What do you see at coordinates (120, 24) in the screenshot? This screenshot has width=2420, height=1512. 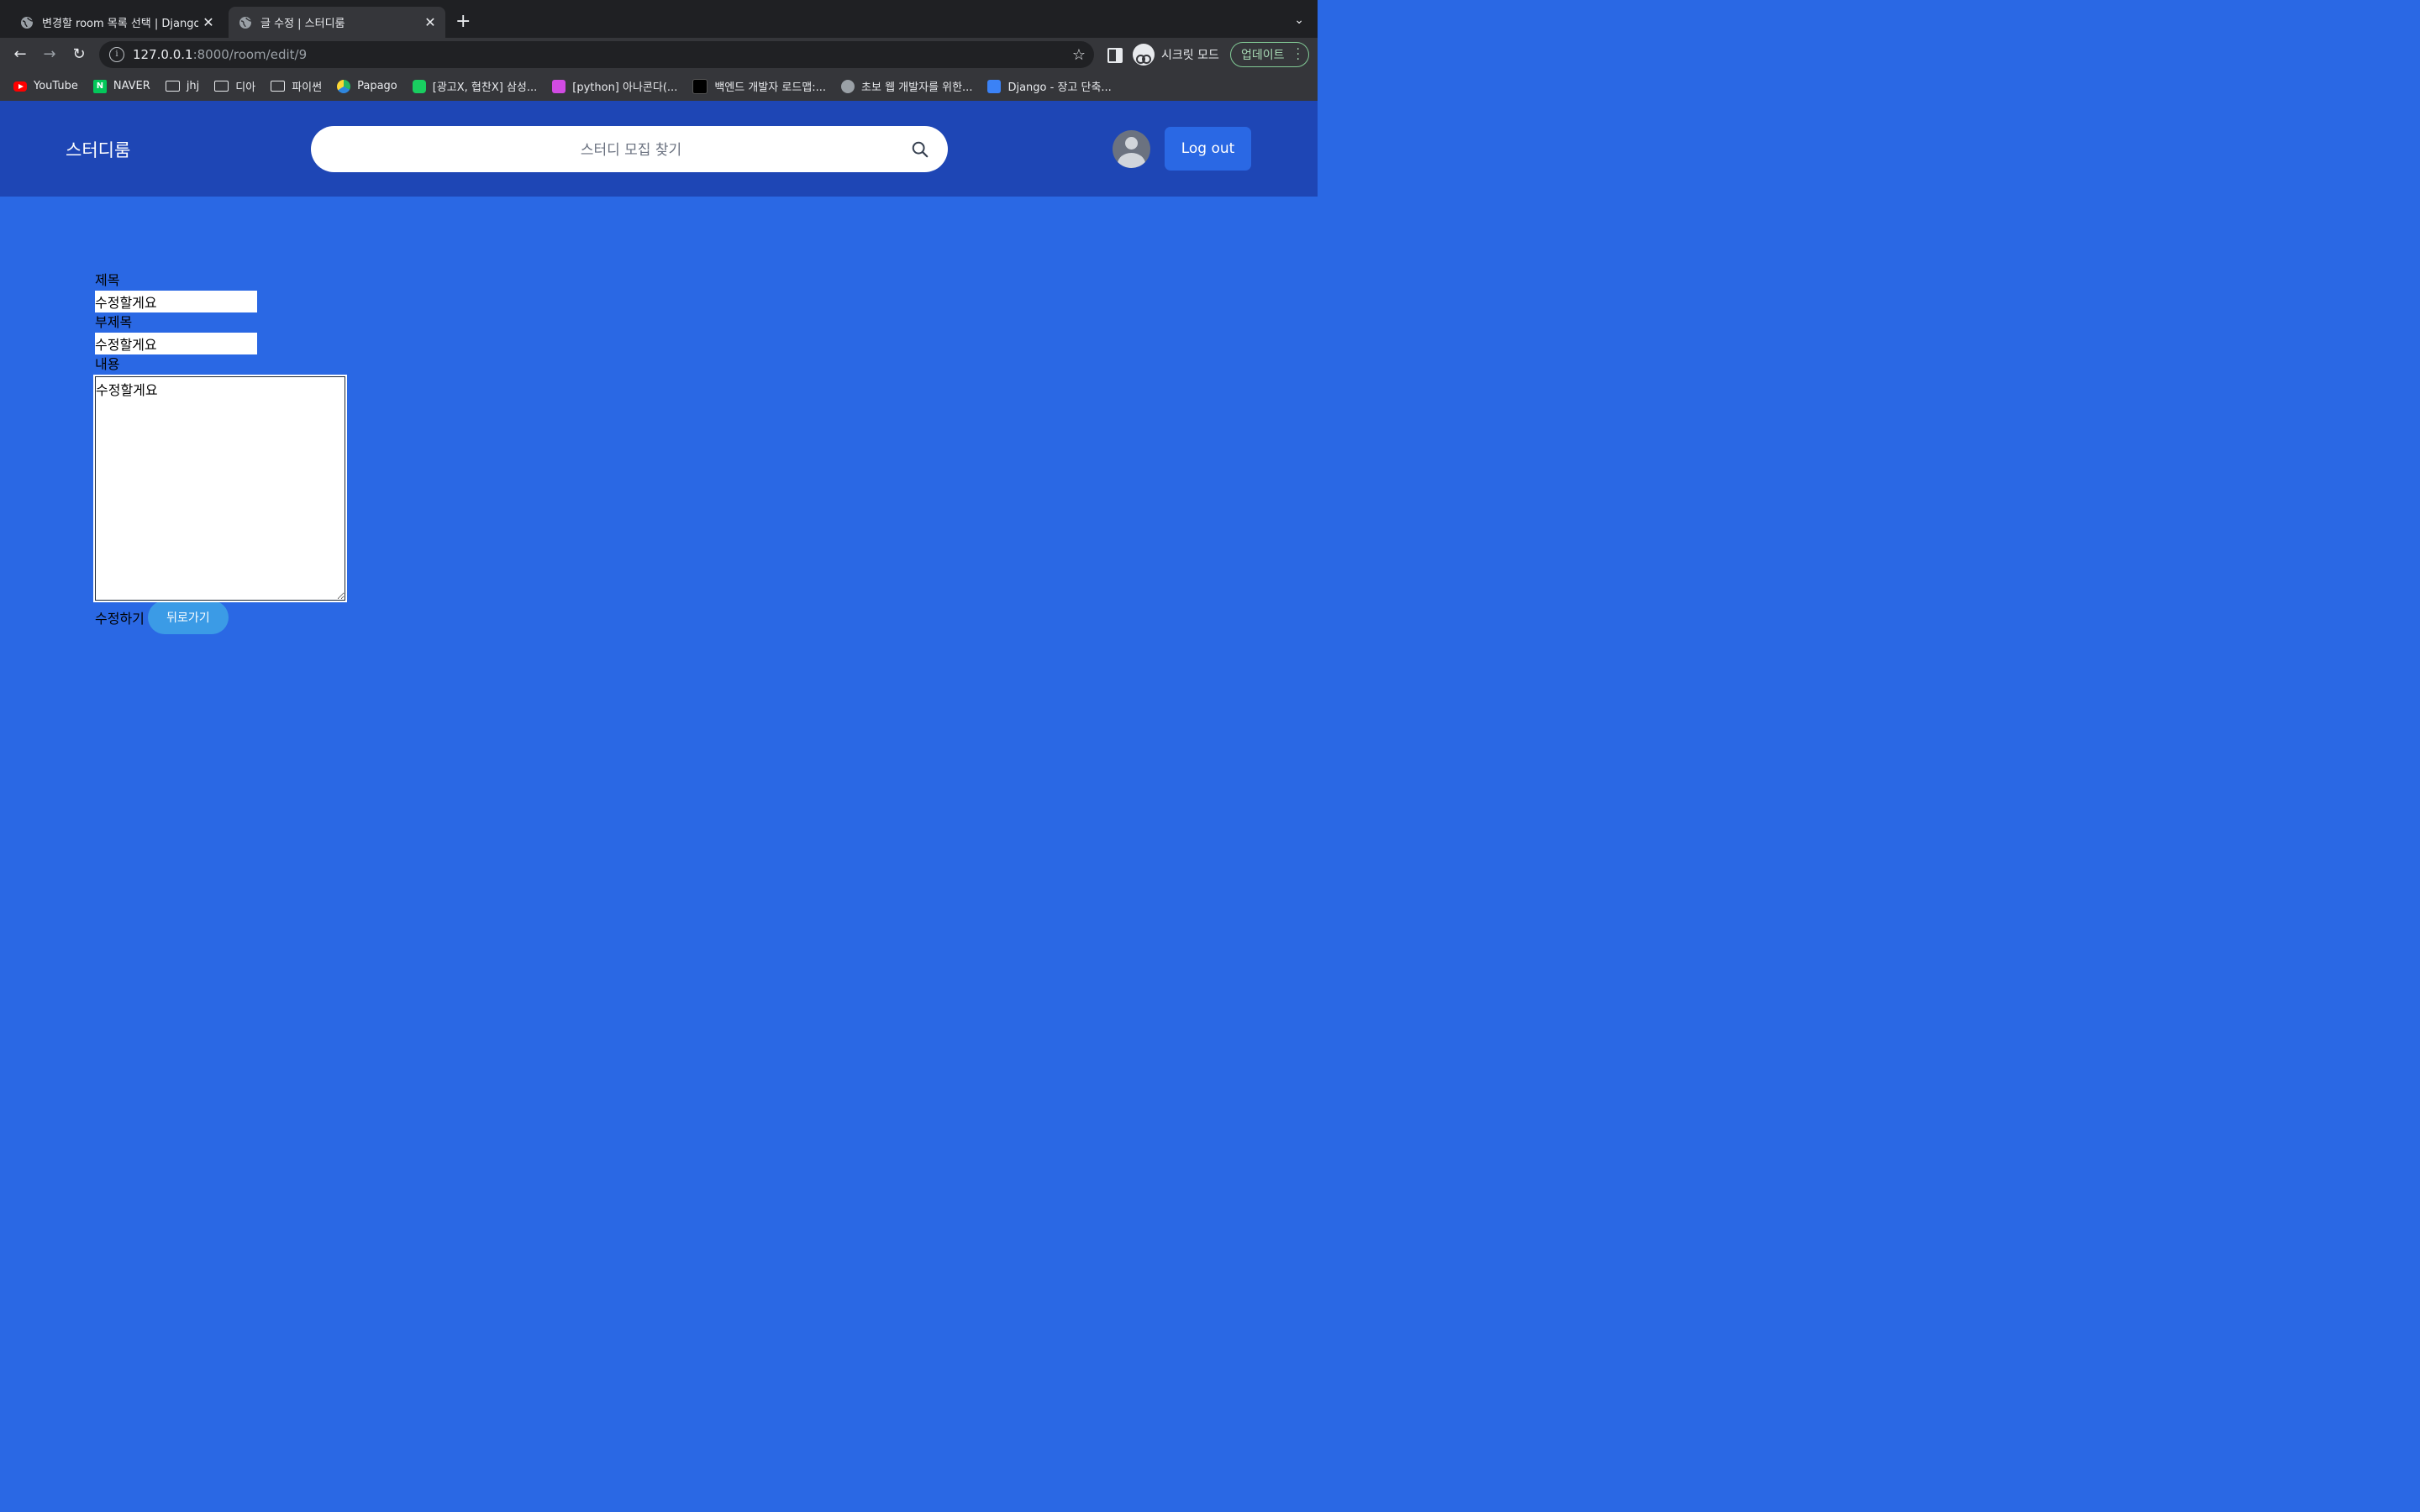 I see `tab-title: 변경할 room 목록 선택 | Django 사` at bounding box center [120, 24].